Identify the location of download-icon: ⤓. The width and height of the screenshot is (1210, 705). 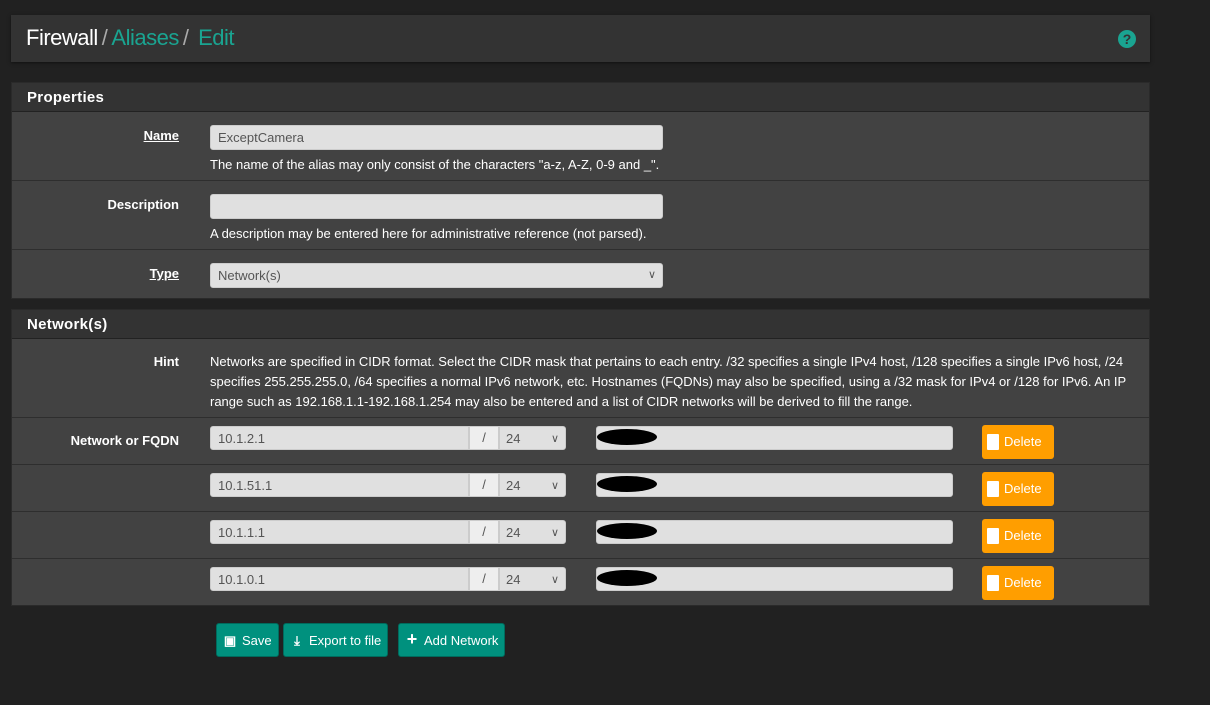
(297, 640).